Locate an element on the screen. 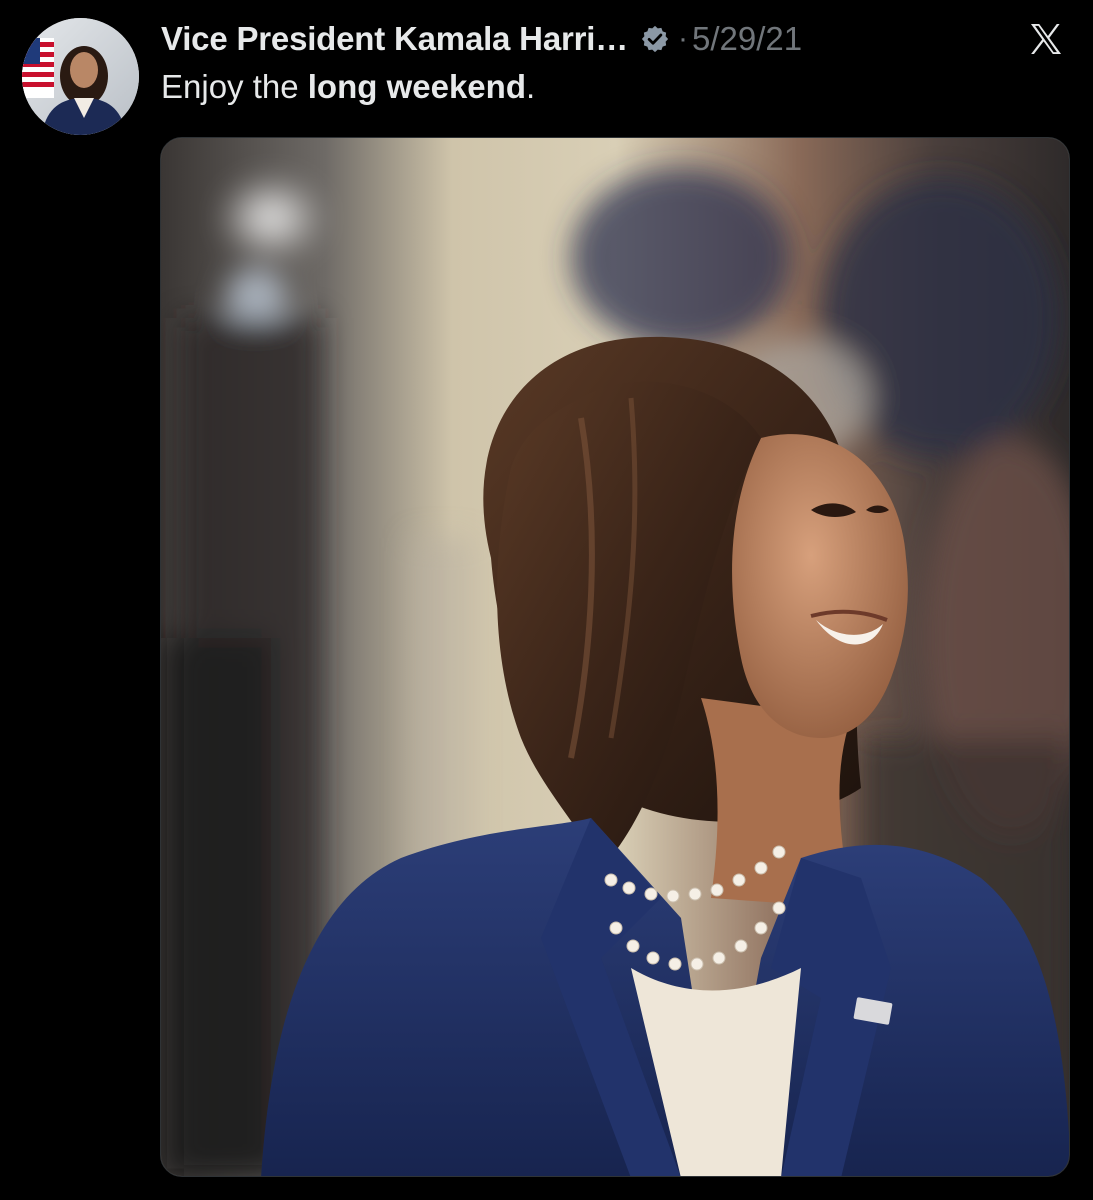  tweet-header: Vice President Kamala Harri… · 5/29/21 is located at coordinates (481, 39).